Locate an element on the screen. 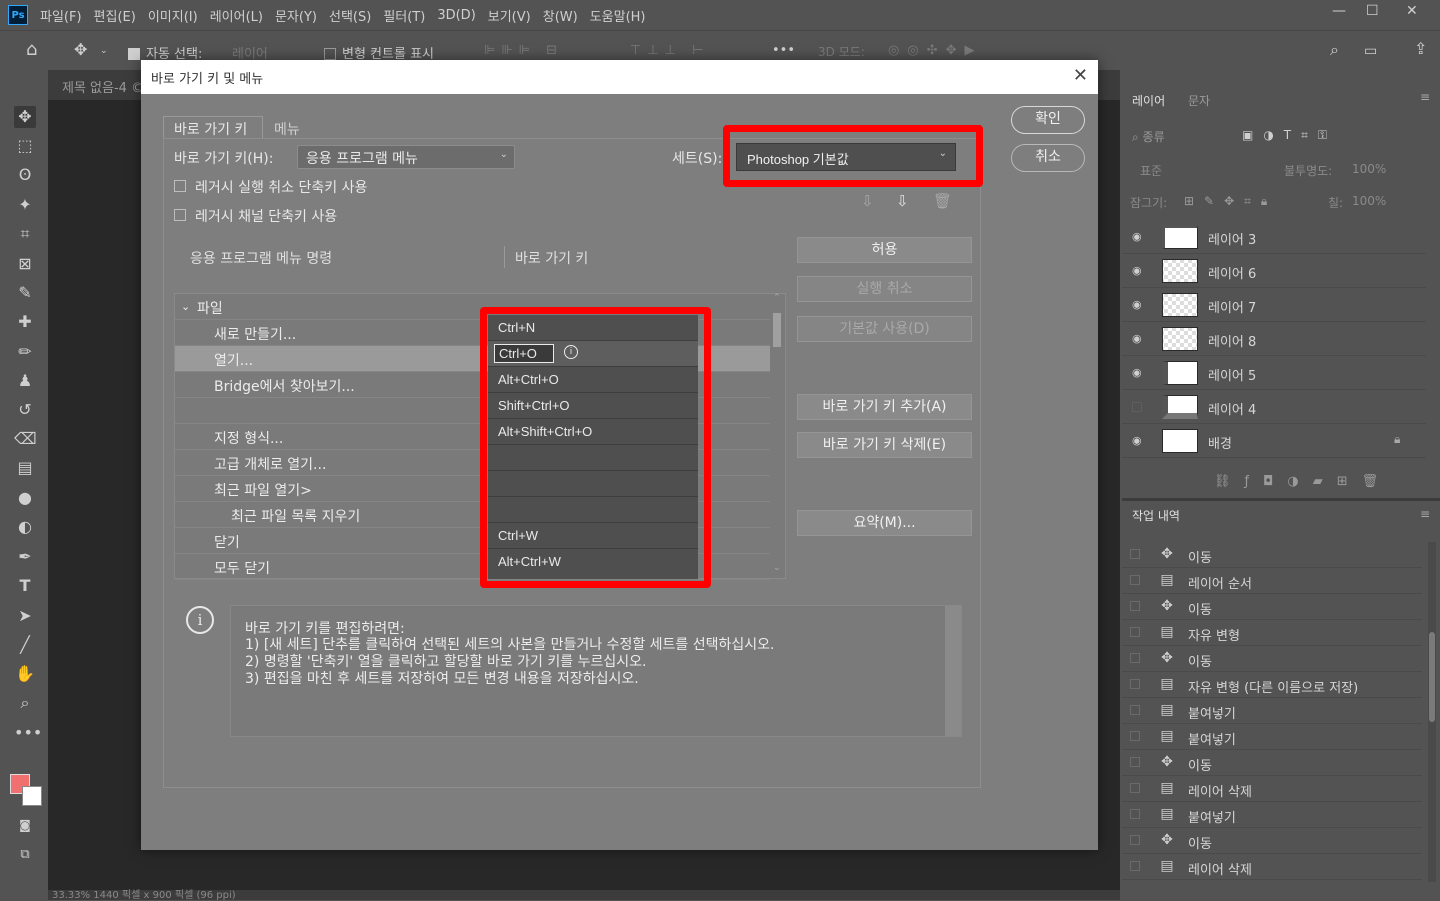 Image resolution: width=1440 pixels, height=901 pixels. document-tab: 제목 없음-4 © is located at coordinates (103, 86).